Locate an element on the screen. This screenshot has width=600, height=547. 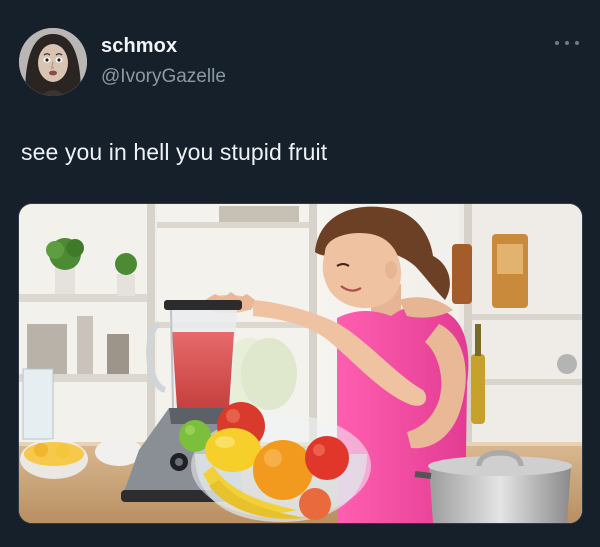
tweet-text: see you in hell you stupid fruit is located at coordinates (174, 152).